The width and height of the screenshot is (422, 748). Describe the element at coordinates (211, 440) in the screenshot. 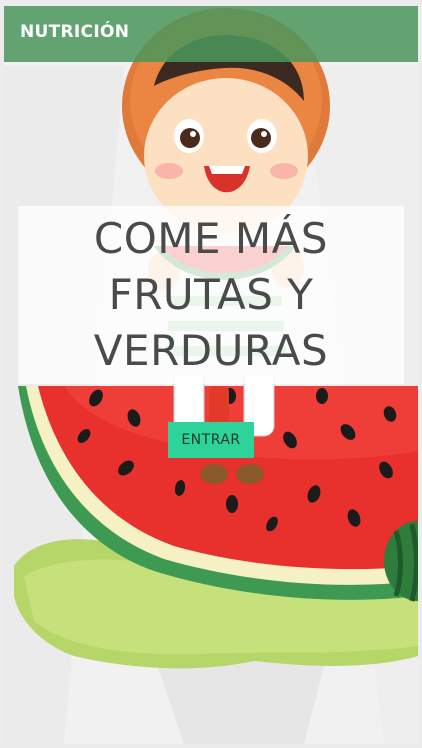

I see `enter-button: ENTRAR` at that location.